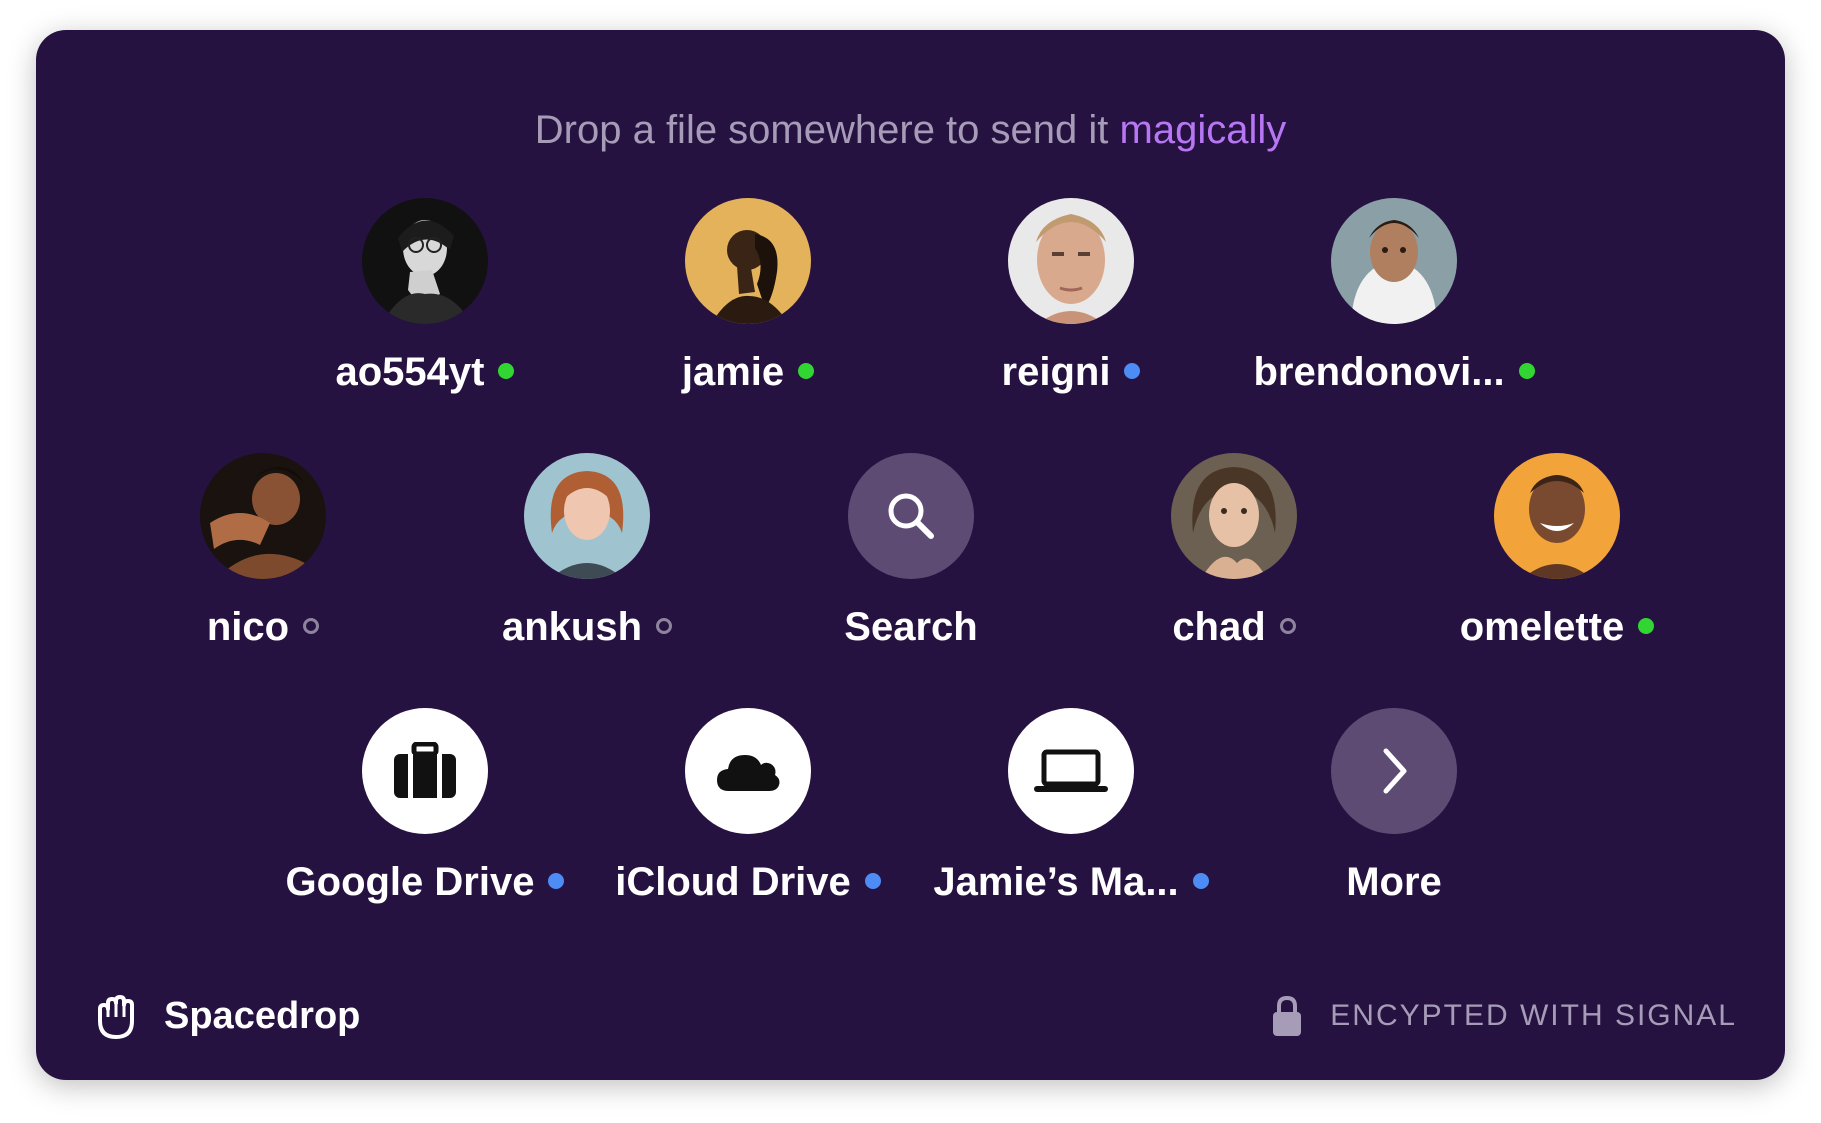 This screenshot has width=1821, height=1123. I want to click on google-drive-button, so click(425, 771).